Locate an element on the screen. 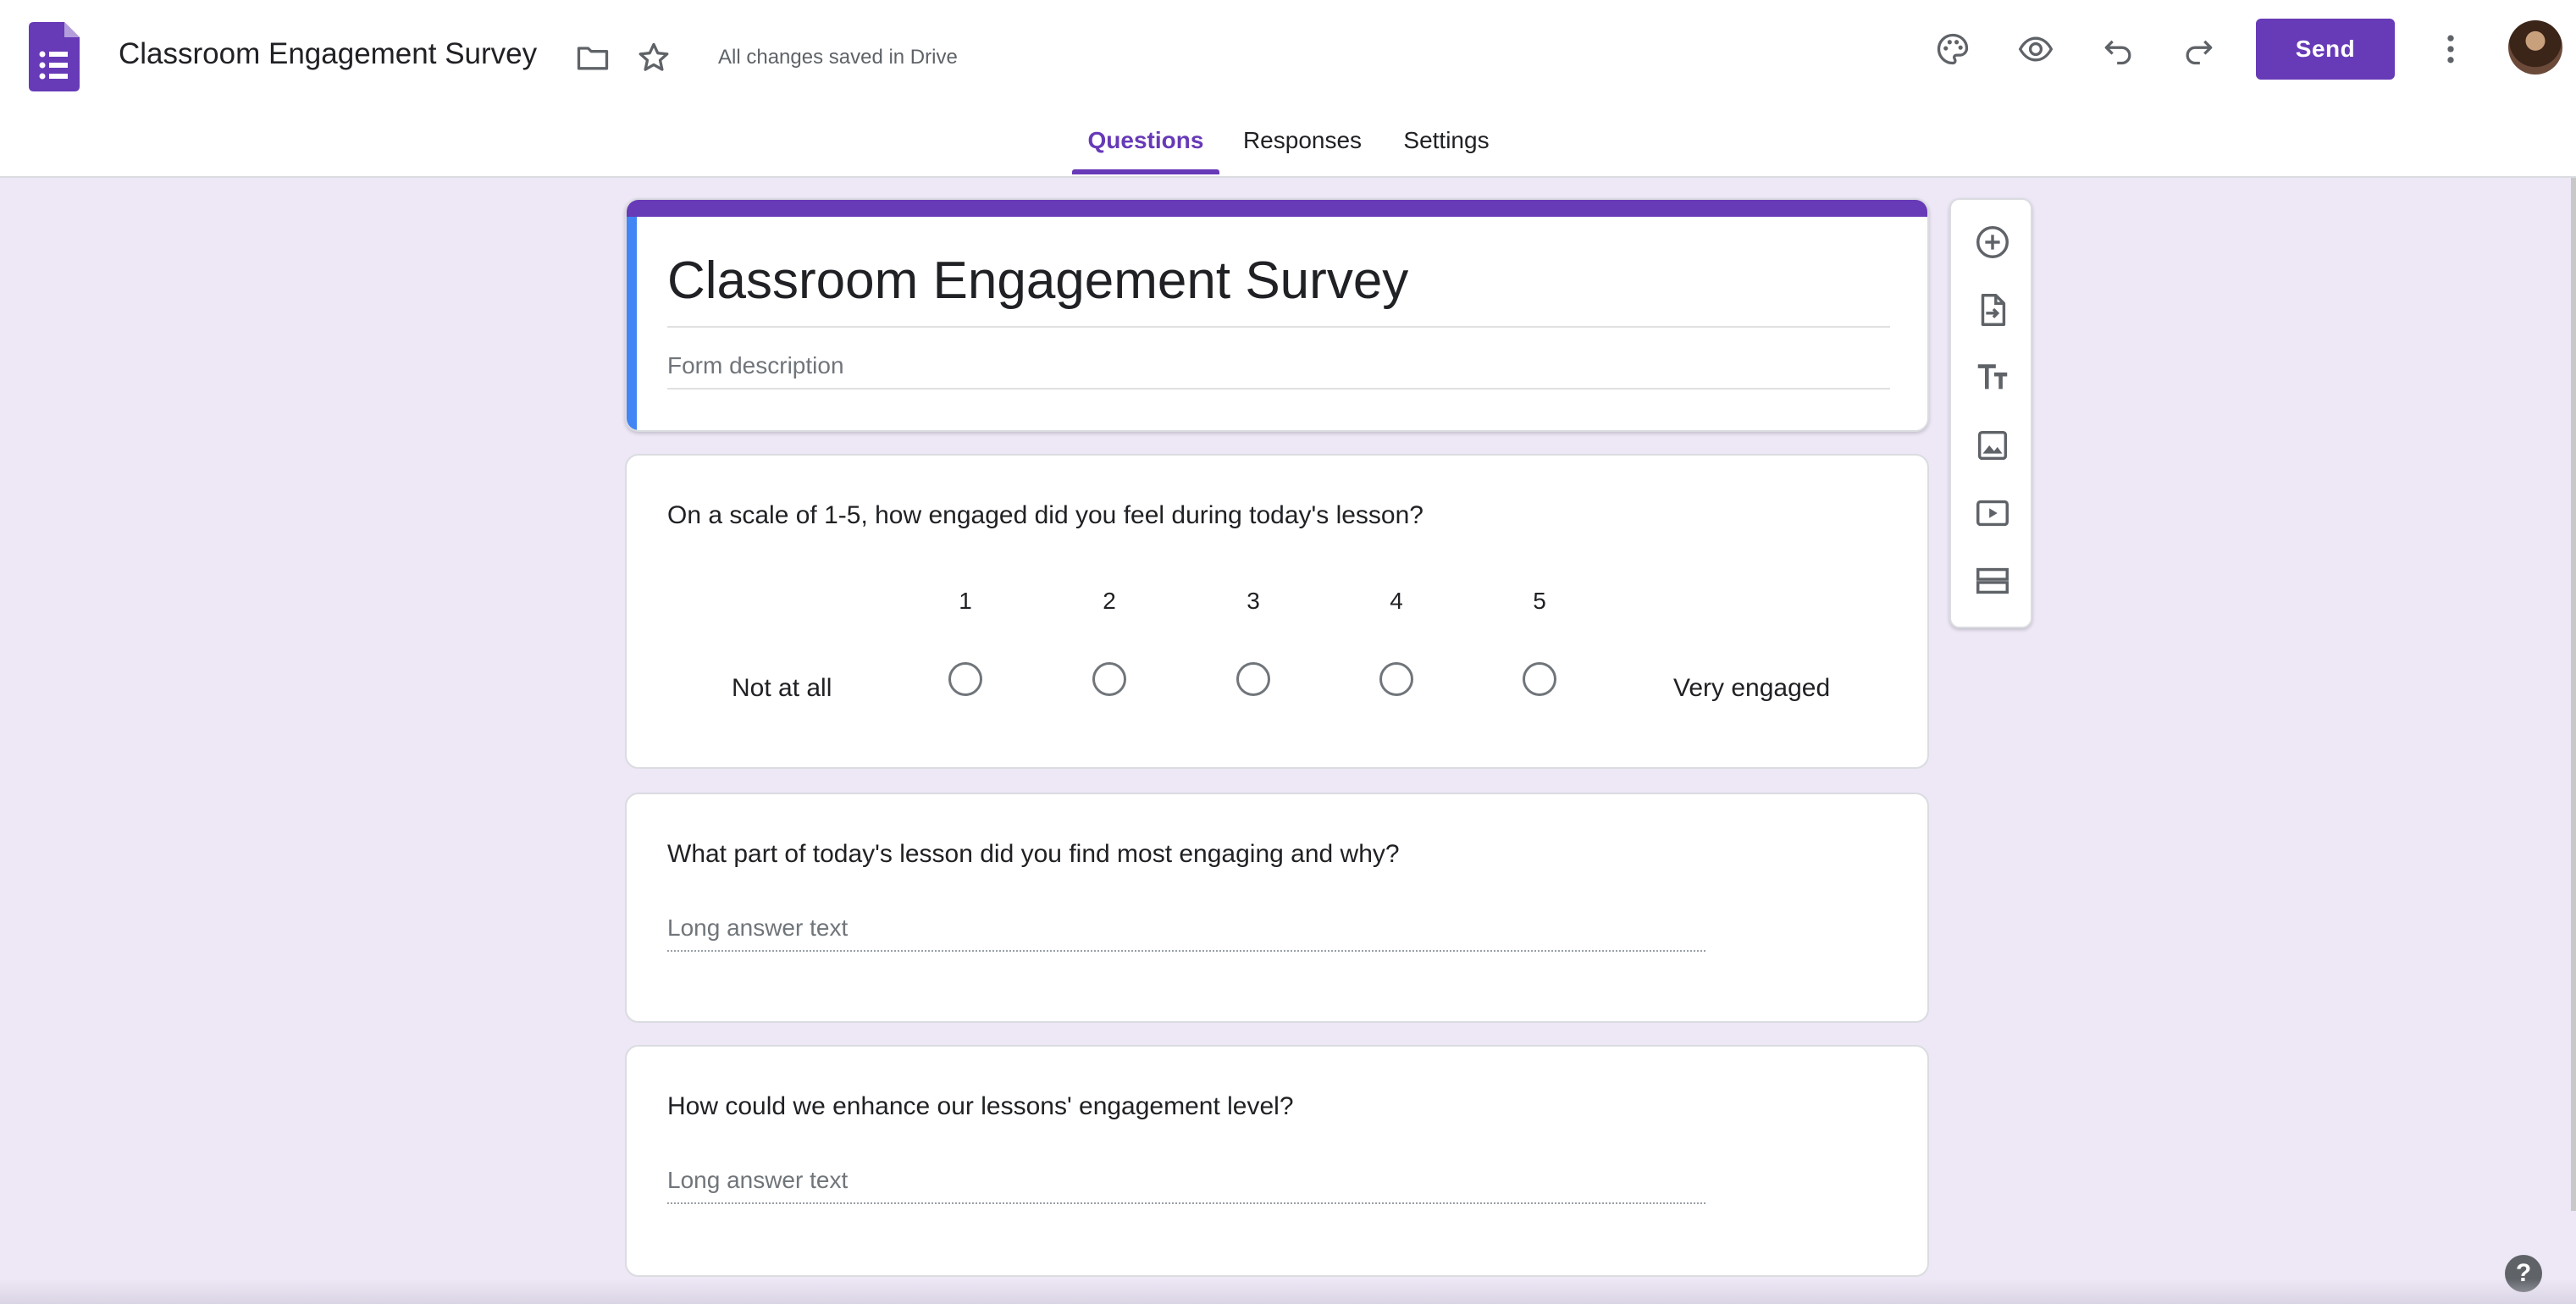 The width and height of the screenshot is (2576, 1304). tab-responses: Responses is located at coordinates (1302, 152).